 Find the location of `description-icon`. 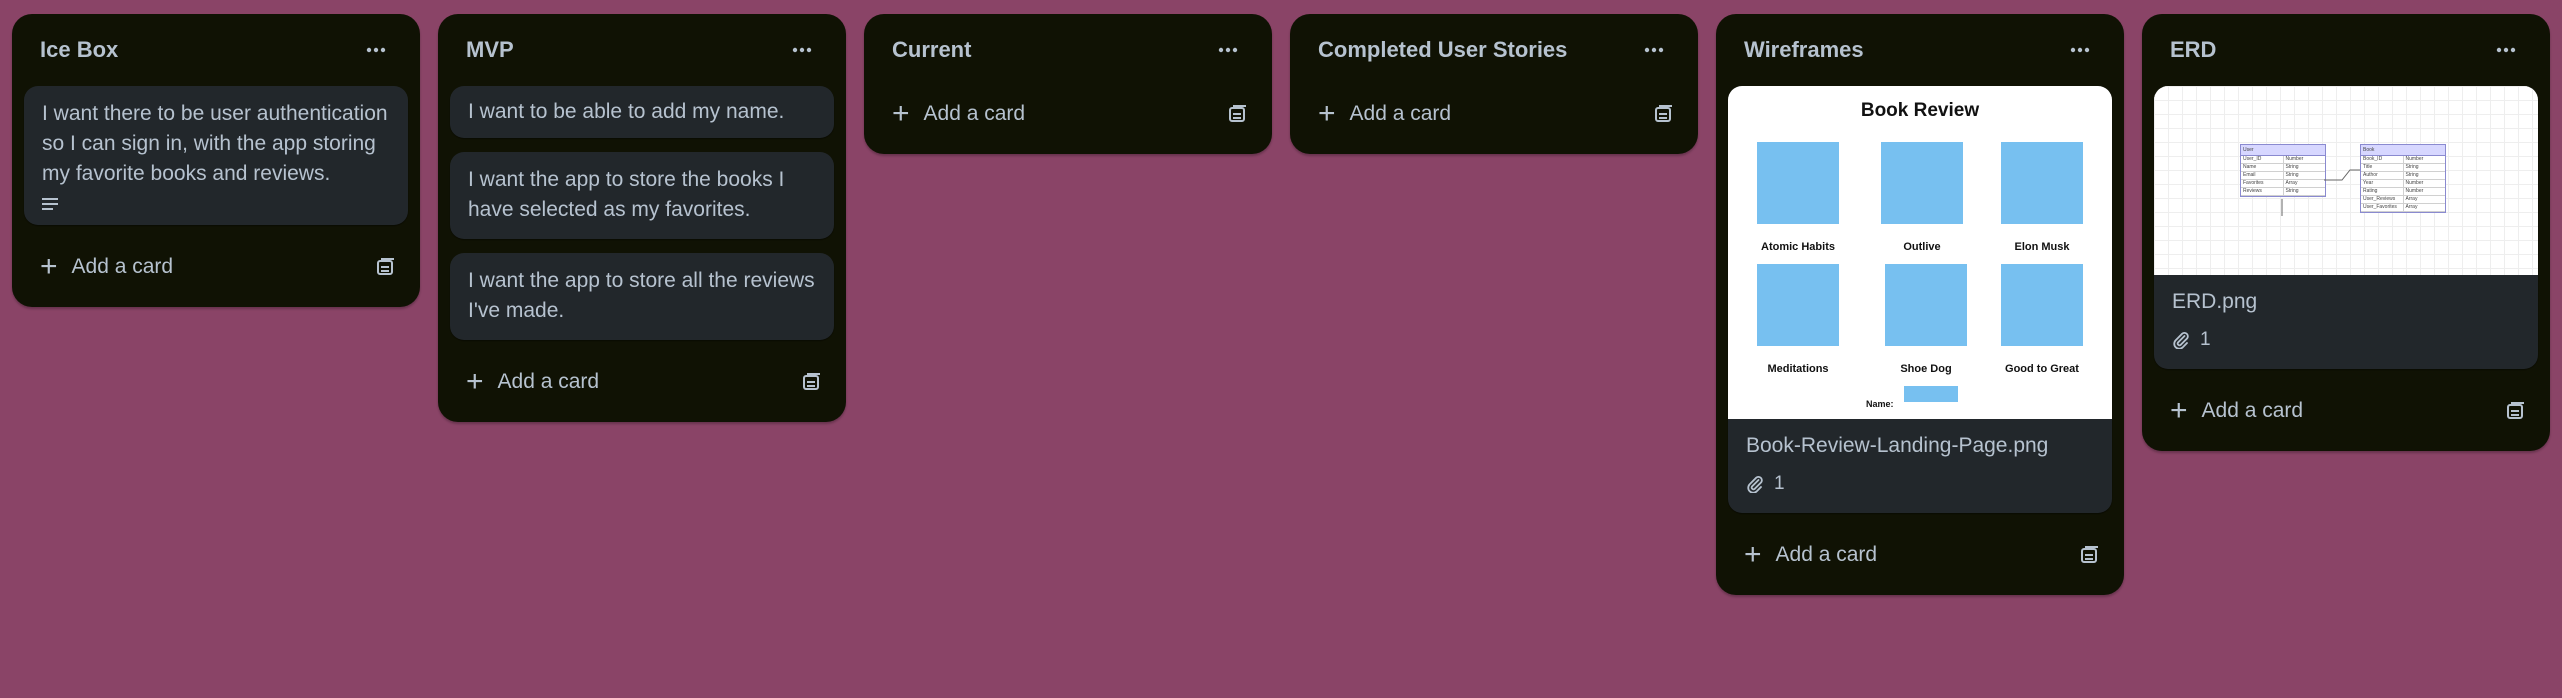

description-icon is located at coordinates (50, 204).